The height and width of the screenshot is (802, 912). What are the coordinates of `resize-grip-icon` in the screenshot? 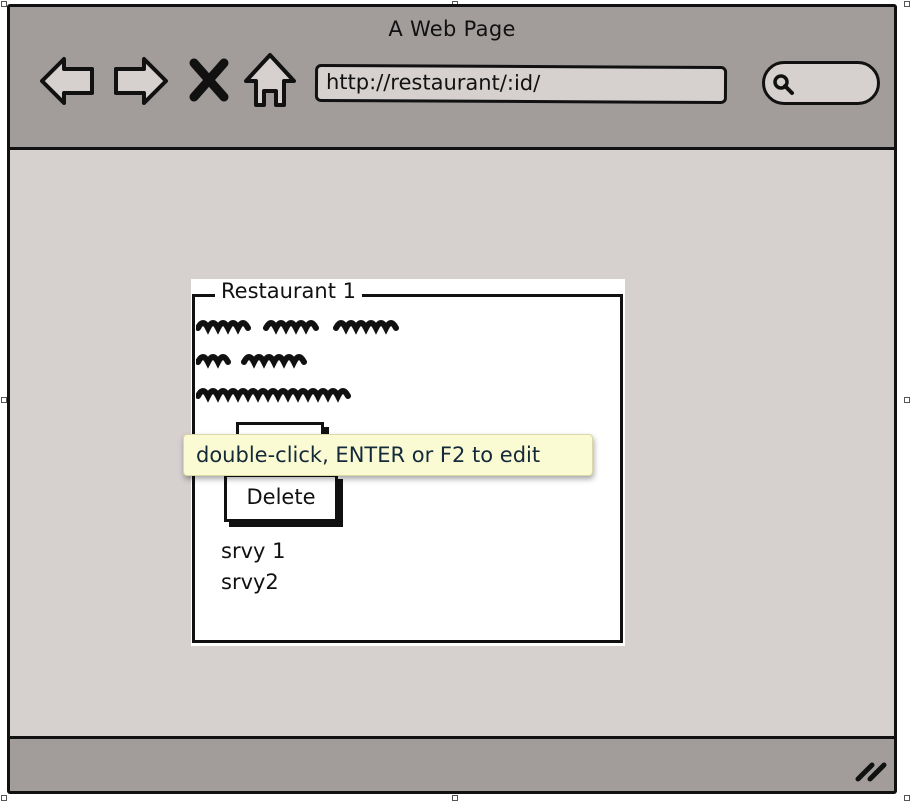 It's located at (871, 770).